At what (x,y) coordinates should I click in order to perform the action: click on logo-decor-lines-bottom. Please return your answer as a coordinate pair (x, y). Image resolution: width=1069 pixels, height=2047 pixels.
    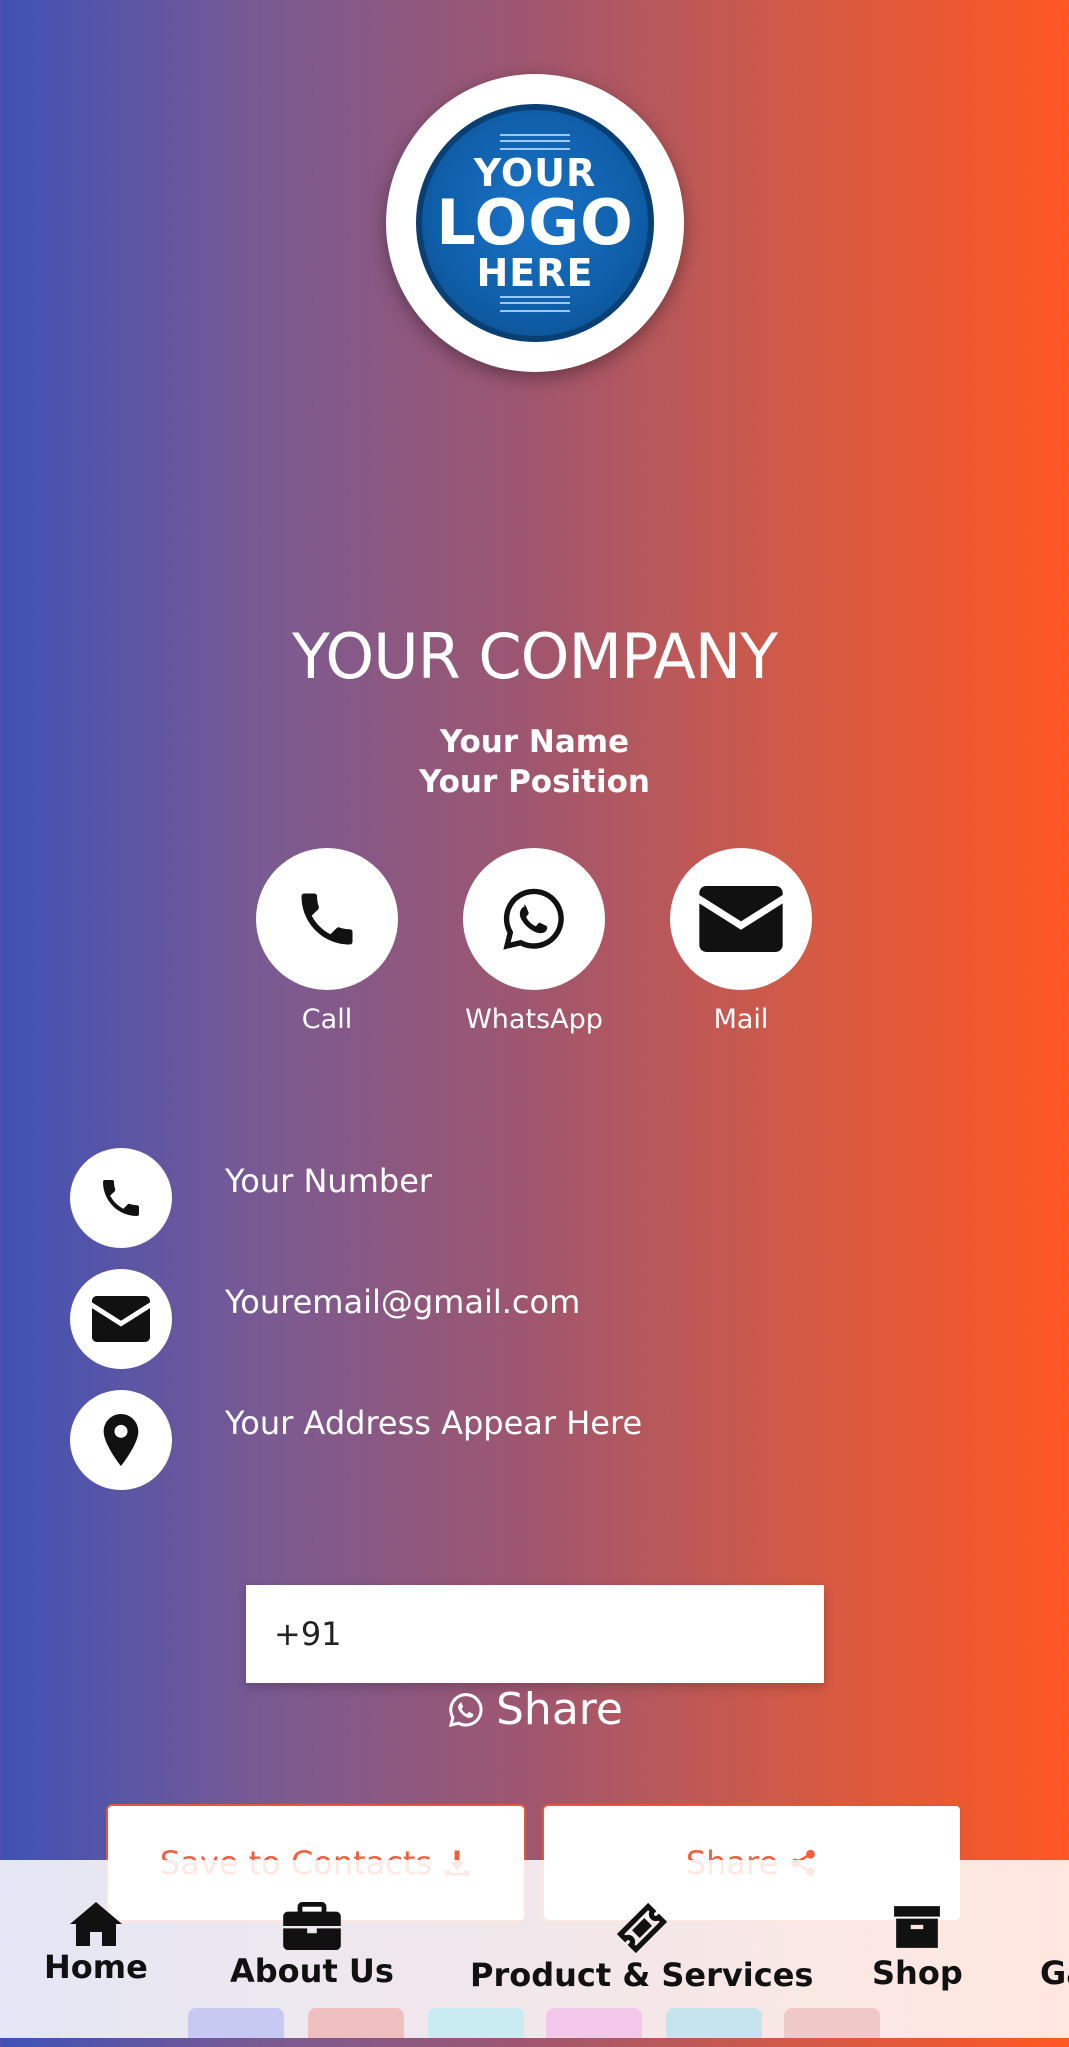
    Looking at the image, I should click on (535, 304).